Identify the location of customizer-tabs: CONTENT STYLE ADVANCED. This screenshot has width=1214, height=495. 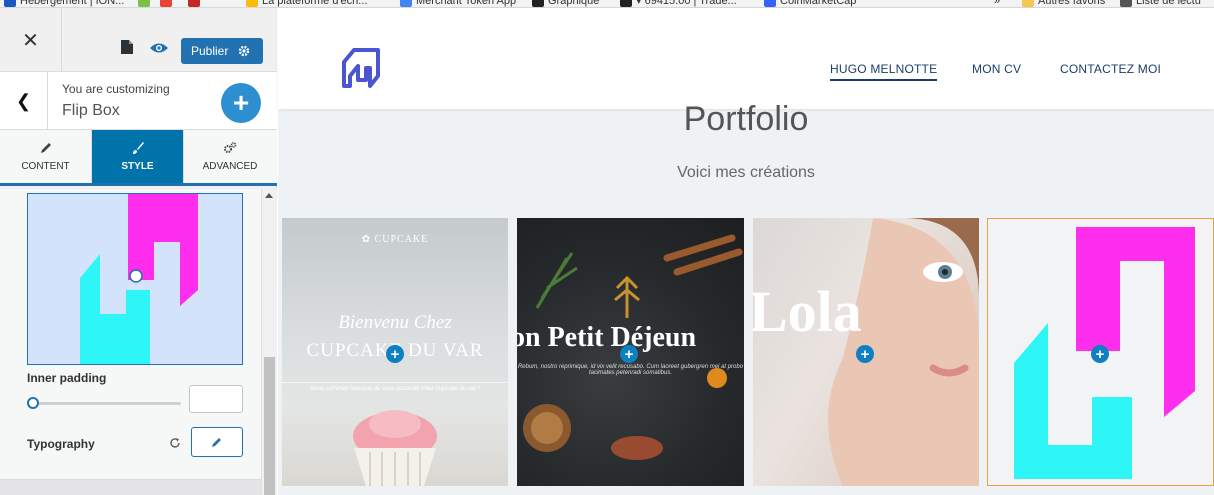
(138, 158).